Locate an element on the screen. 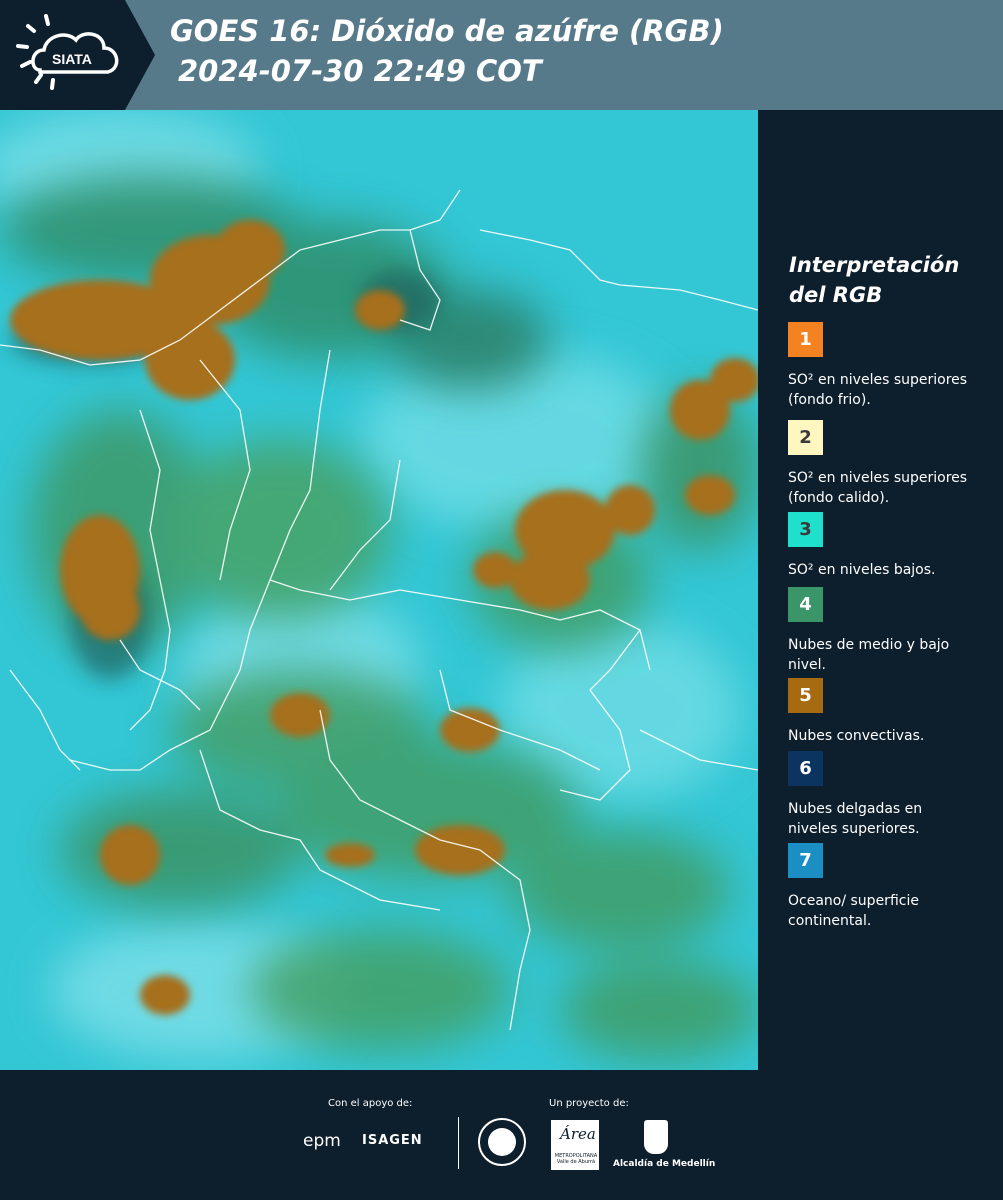 Image resolution: width=1003 pixels, height=1200 pixels. alcaldia-crest-icon is located at coordinates (656, 1137).